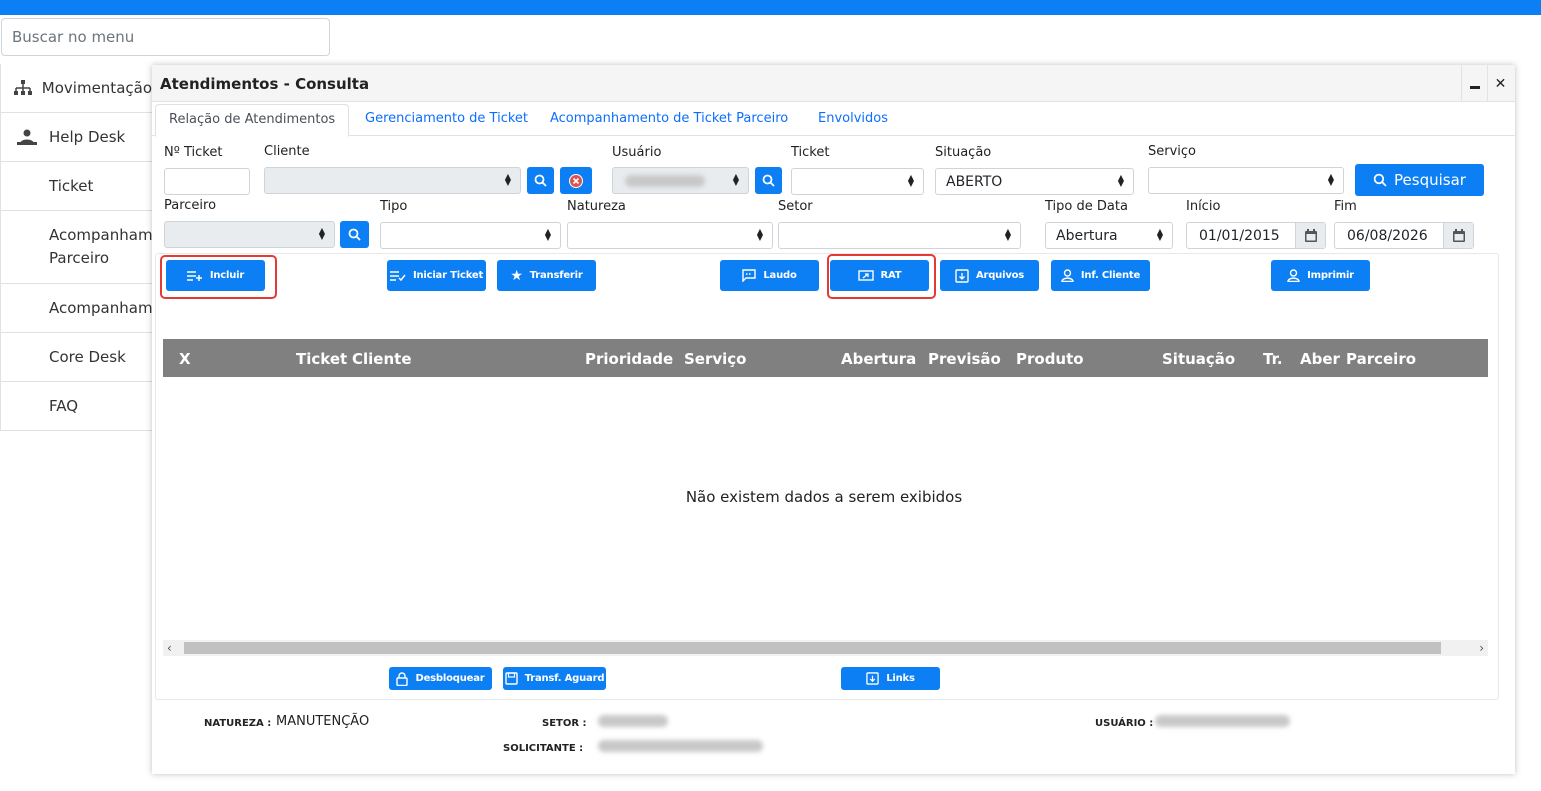 The height and width of the screenshot is (791, 1541). What do you see at coordinates (1345, 206) in the screenshot?
I see `fim-label: Fim` at bounding box center [1345, 206].